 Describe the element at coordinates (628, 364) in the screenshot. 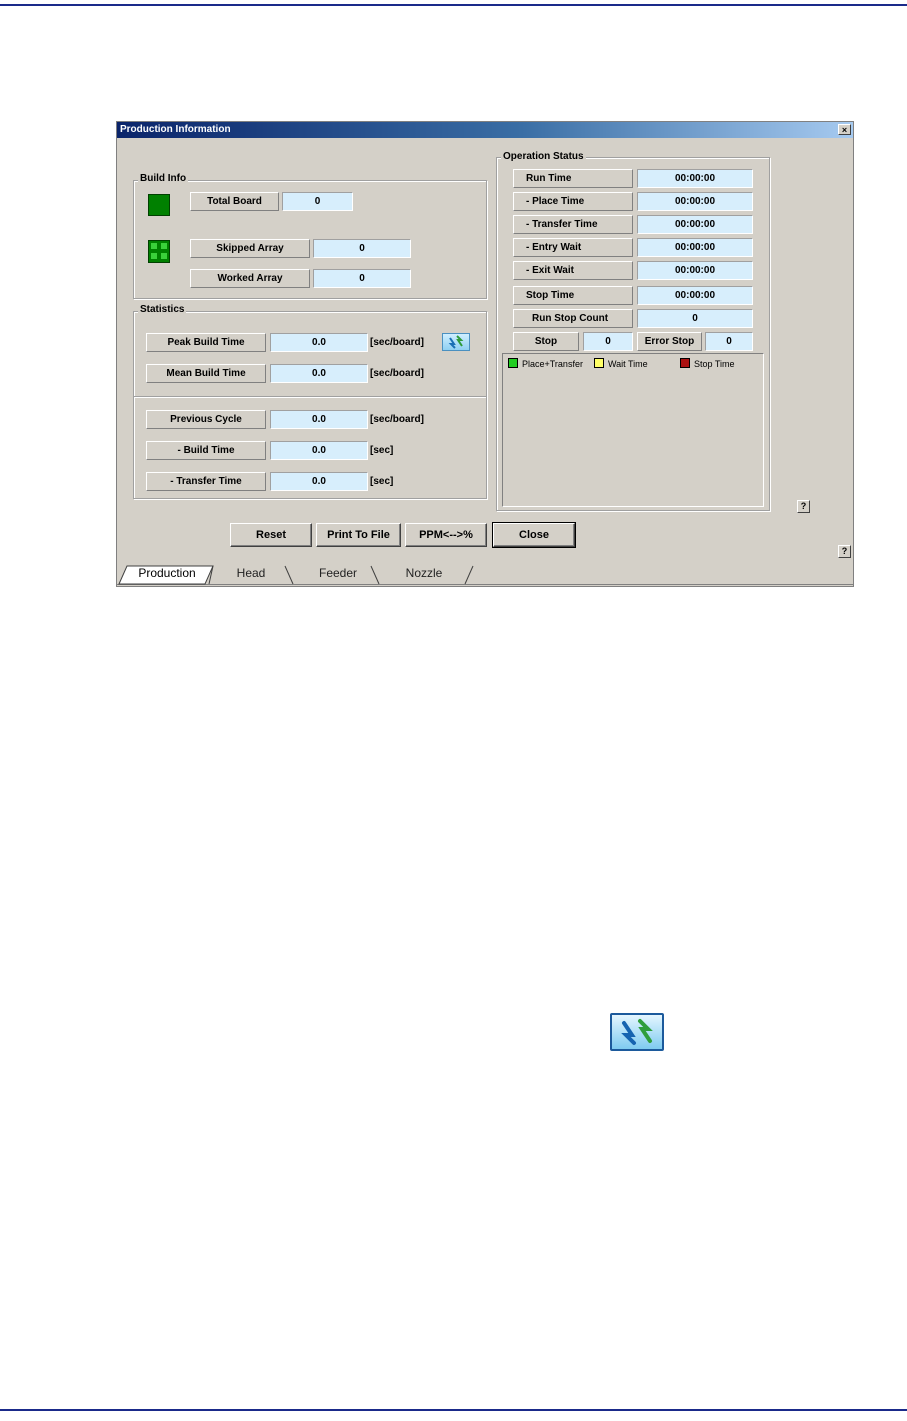

I see `legend-wait-time-label: Wait Time` at that location.